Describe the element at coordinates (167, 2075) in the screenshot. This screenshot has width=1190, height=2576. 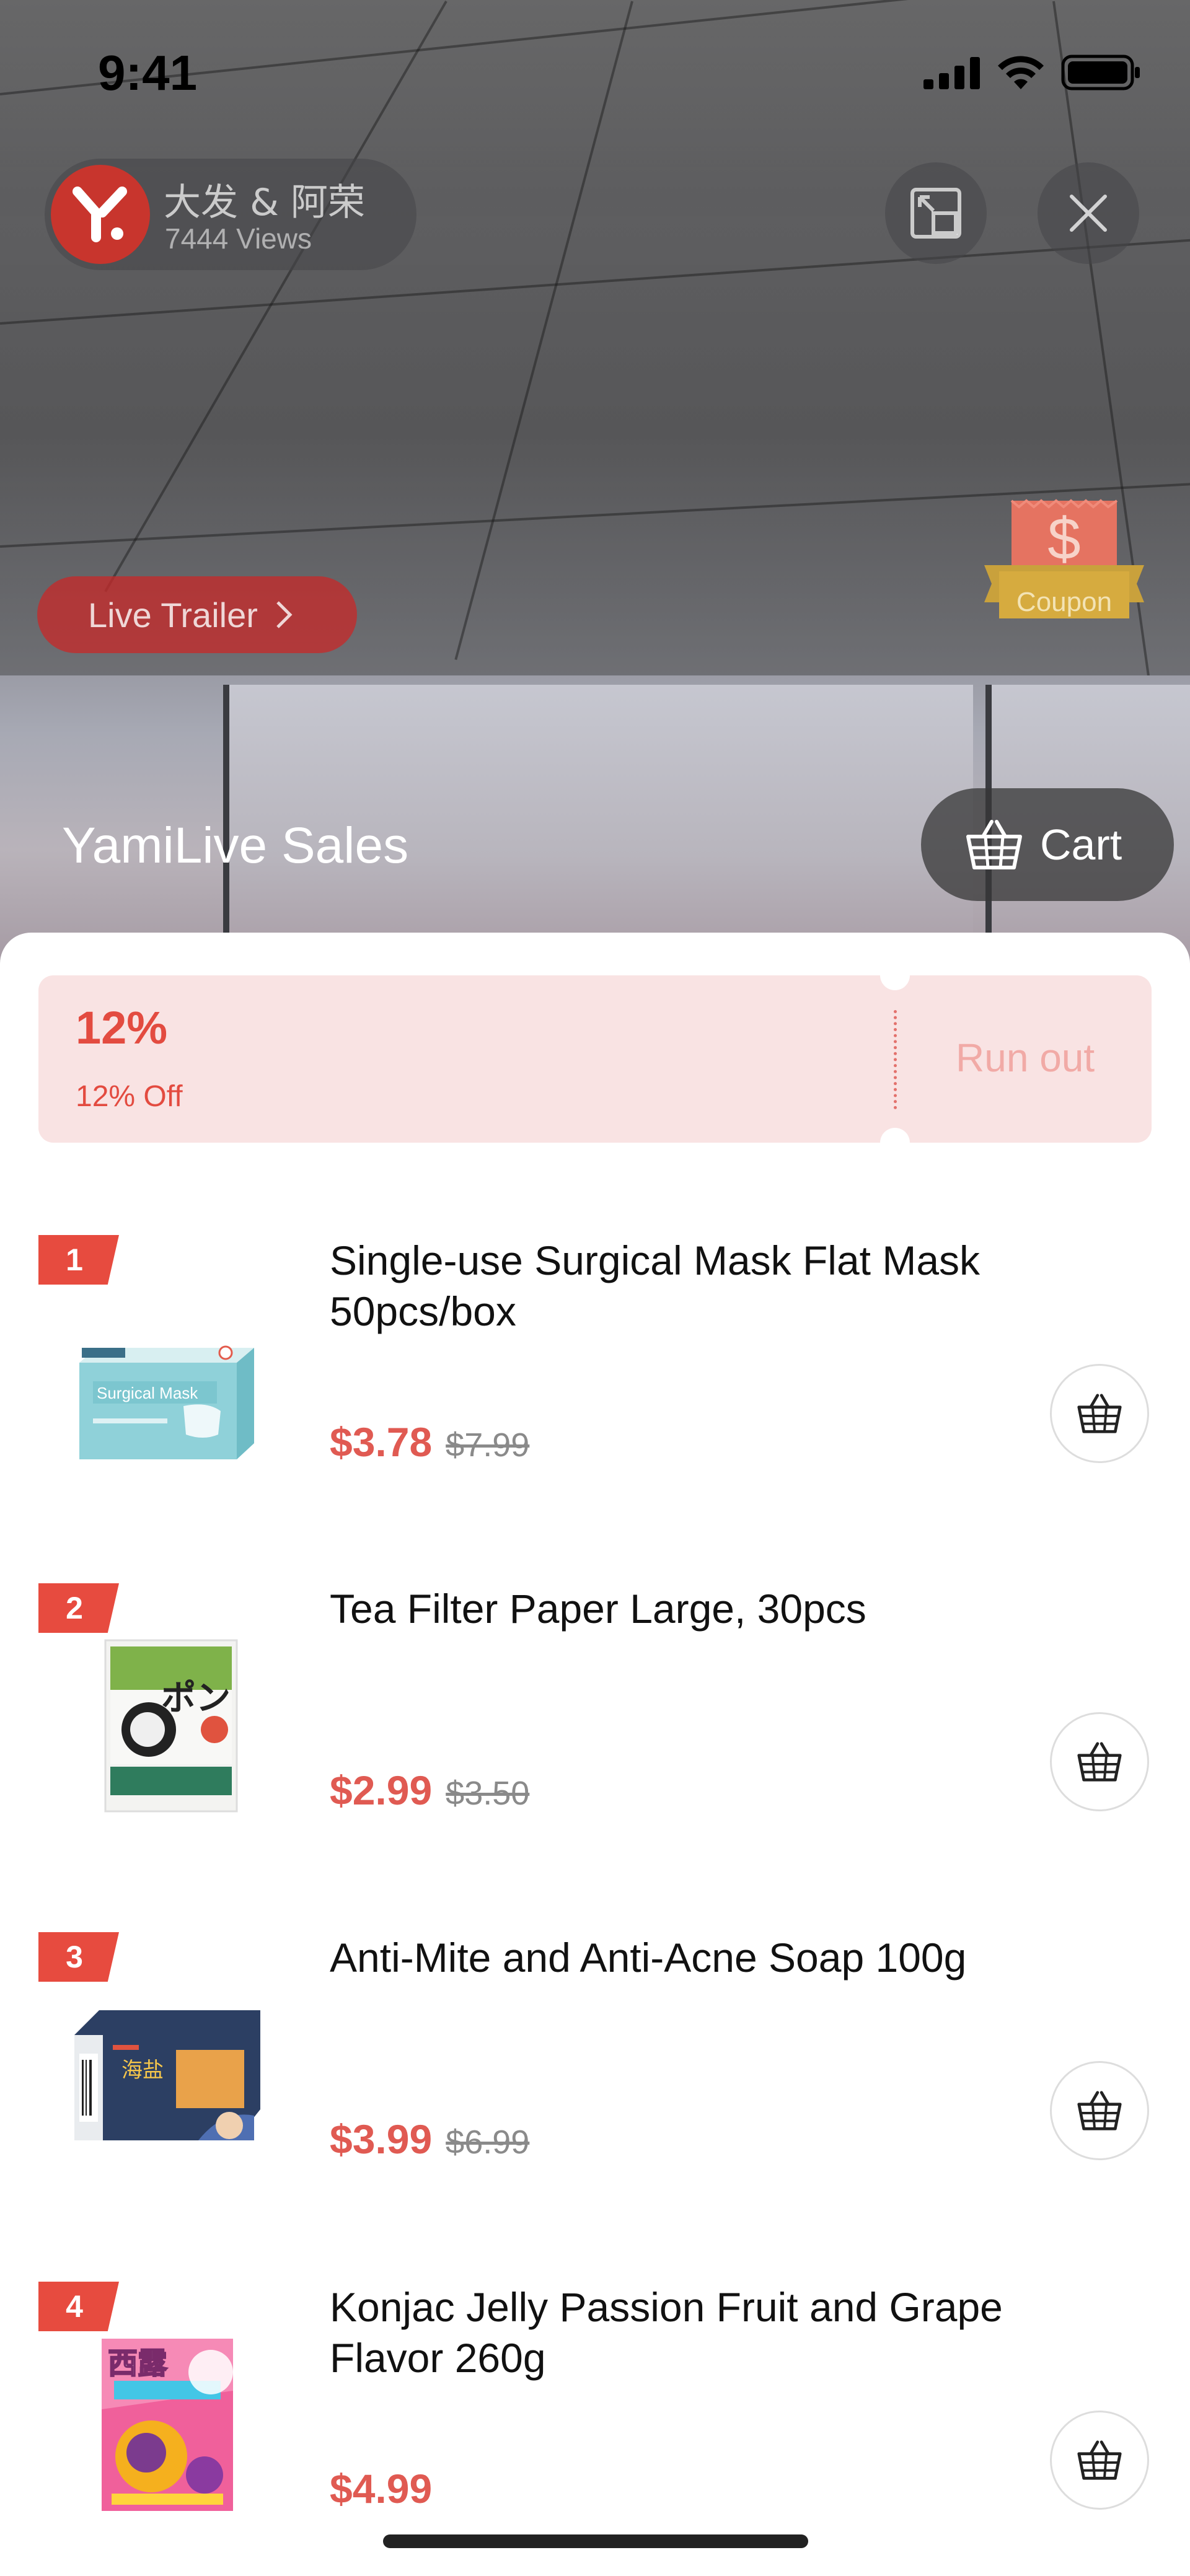
I see `product-image: 海盐` at that location.